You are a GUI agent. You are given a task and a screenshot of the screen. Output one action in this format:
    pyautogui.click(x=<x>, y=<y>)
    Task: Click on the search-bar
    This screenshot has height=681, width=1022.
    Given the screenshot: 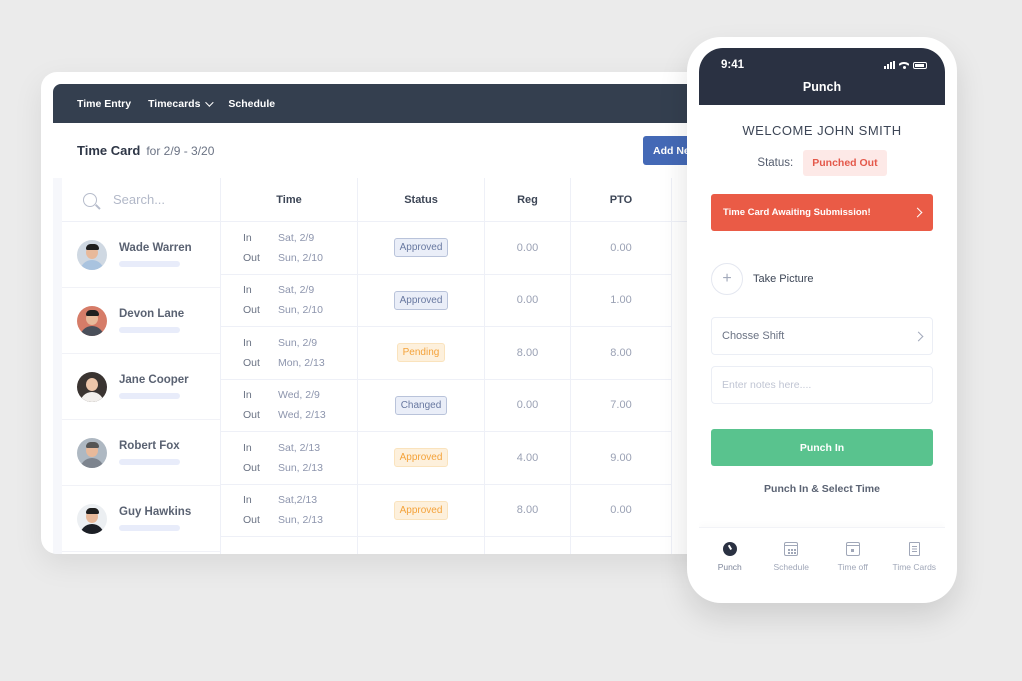 What is the action you would take?
    pyautogui.click(x=141, y=200)
    